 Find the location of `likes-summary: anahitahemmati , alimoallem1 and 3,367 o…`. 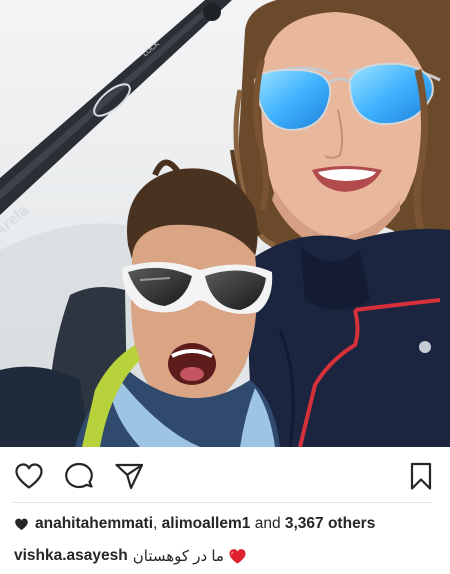

likes-summary: anahitahemmati , alimoallem1 and 3,367 o… is located at coordinates (194, 524).